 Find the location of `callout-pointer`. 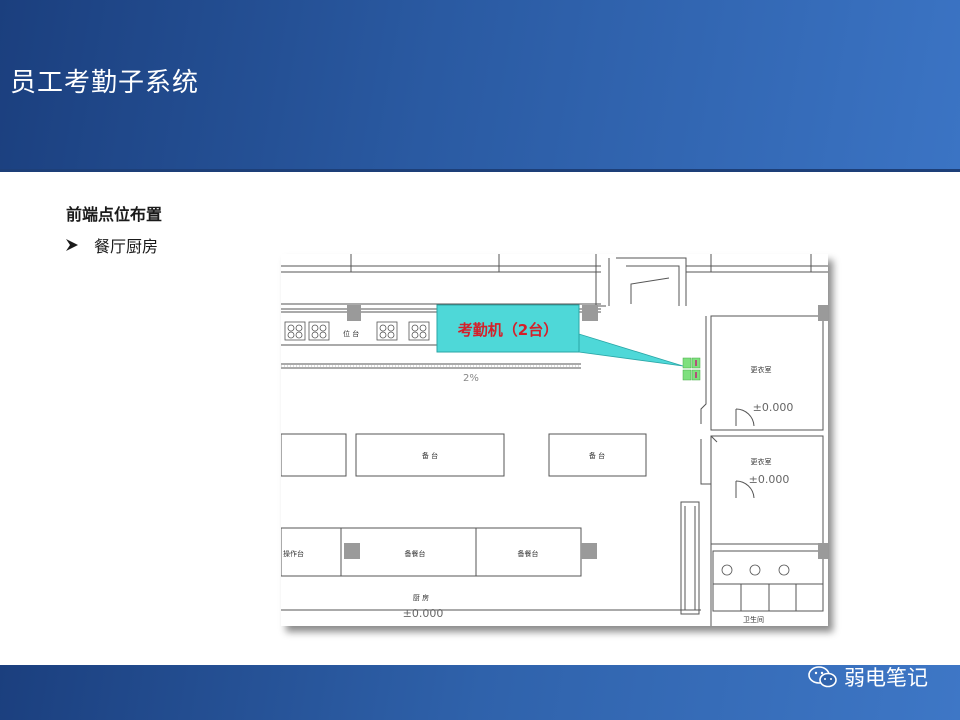

callout-pointer is located at coordinates (631, 350).